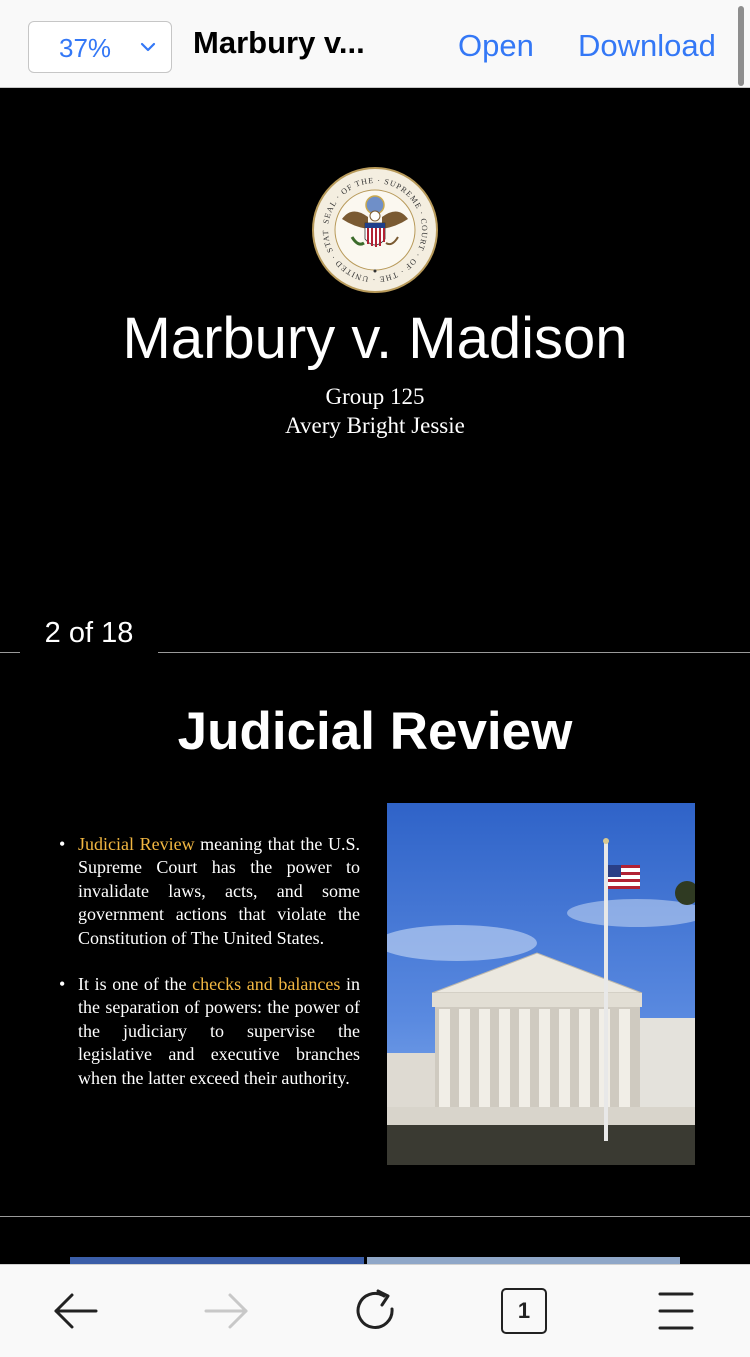  Describe the element at coordinates (647, 46) in the screenshot. I see `download-button: Download` at that location.